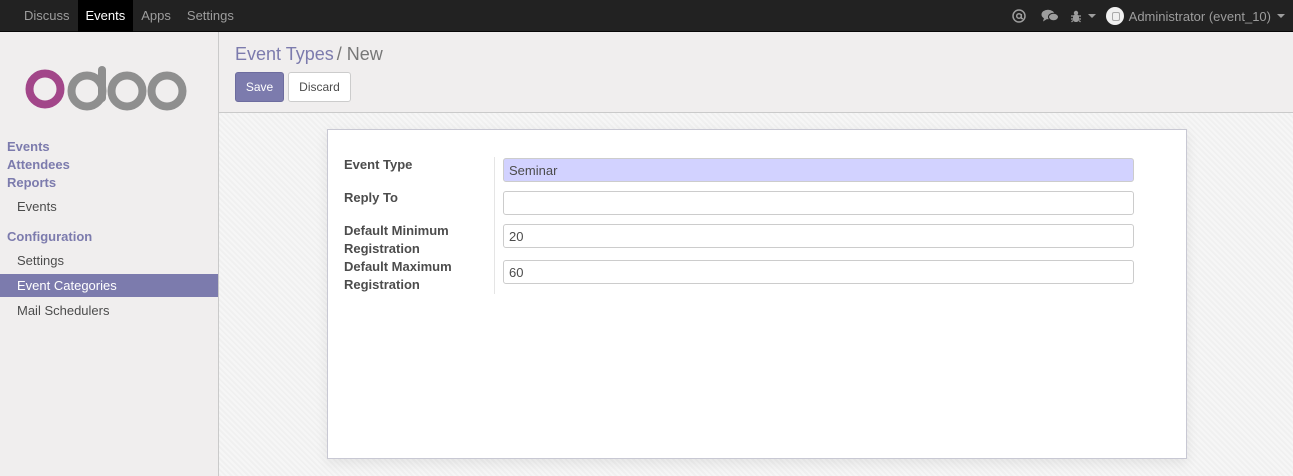 Image resolution: width=1293 pixels, height=476 pixels. I want to click on max-registration-label: Default Maximum Registration, so click(416, 276).